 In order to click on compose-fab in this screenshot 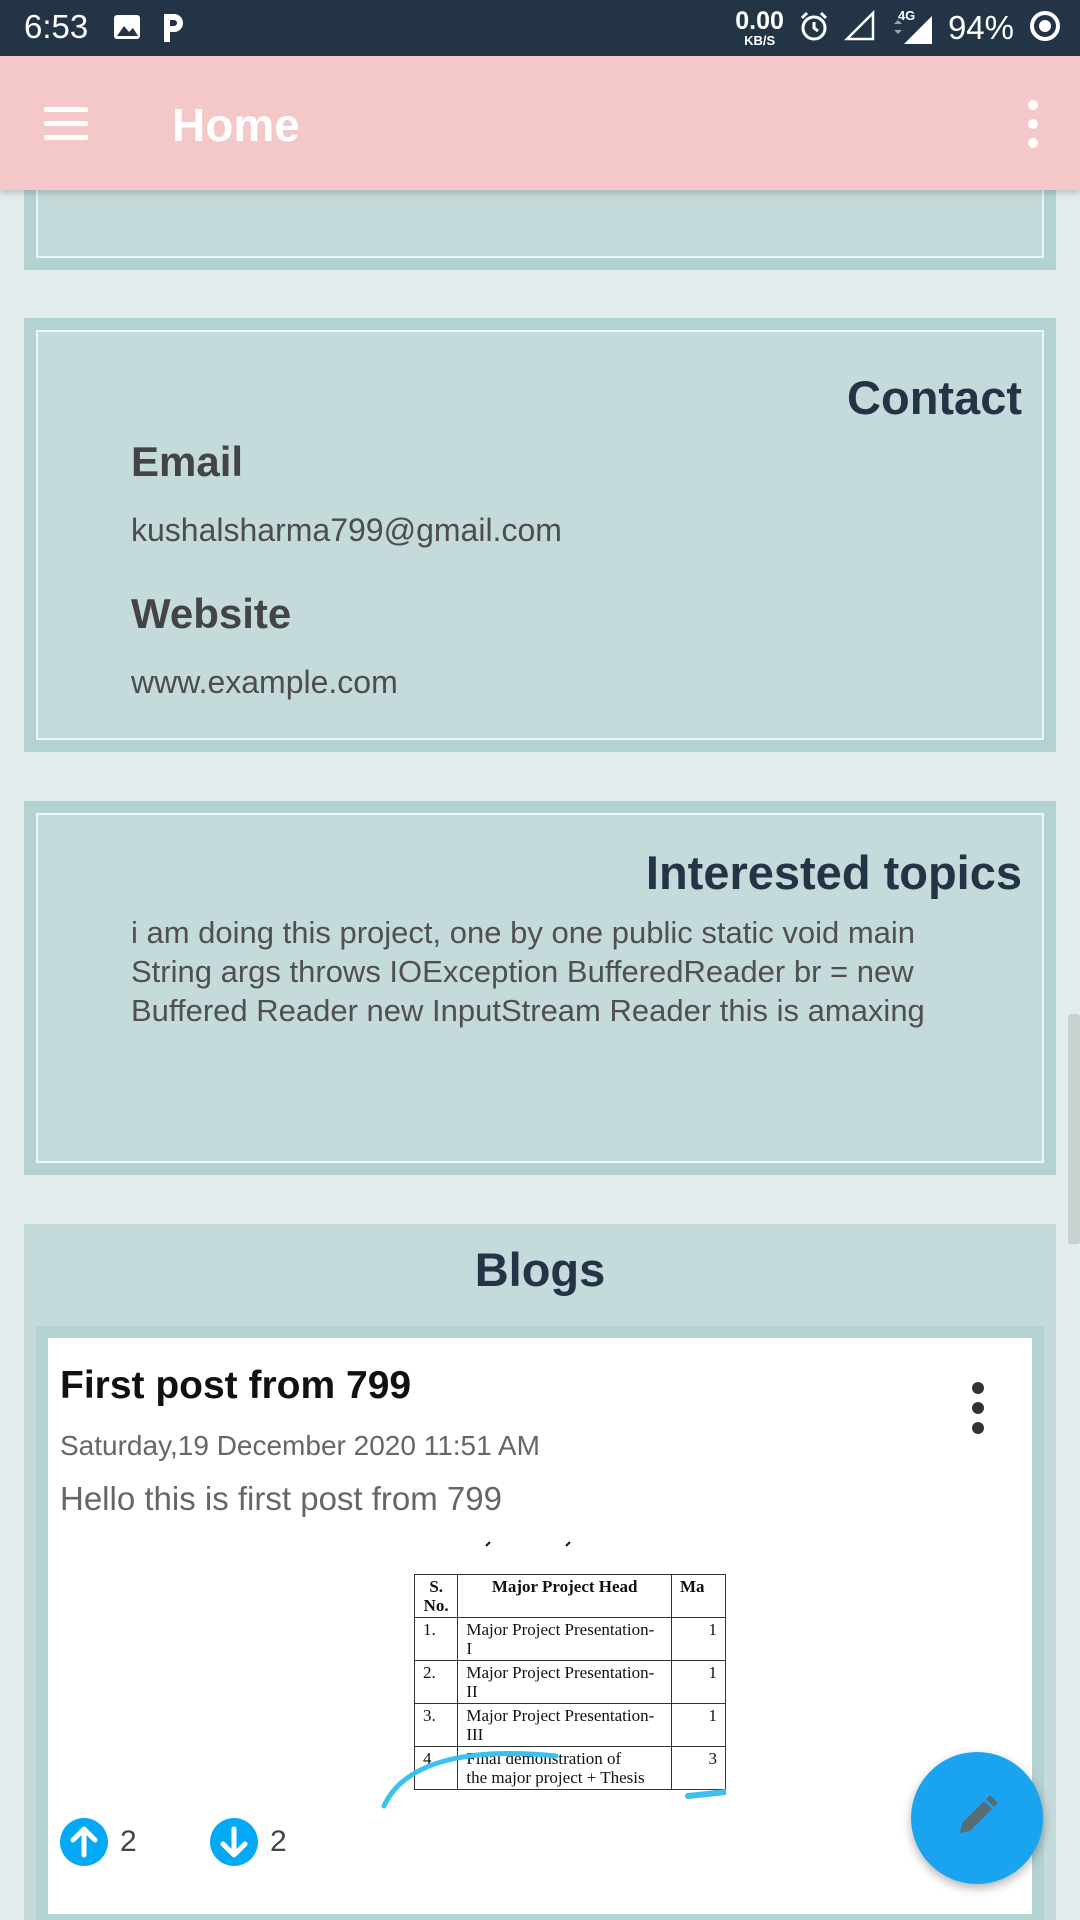, I will do `click(977, 1818)`.